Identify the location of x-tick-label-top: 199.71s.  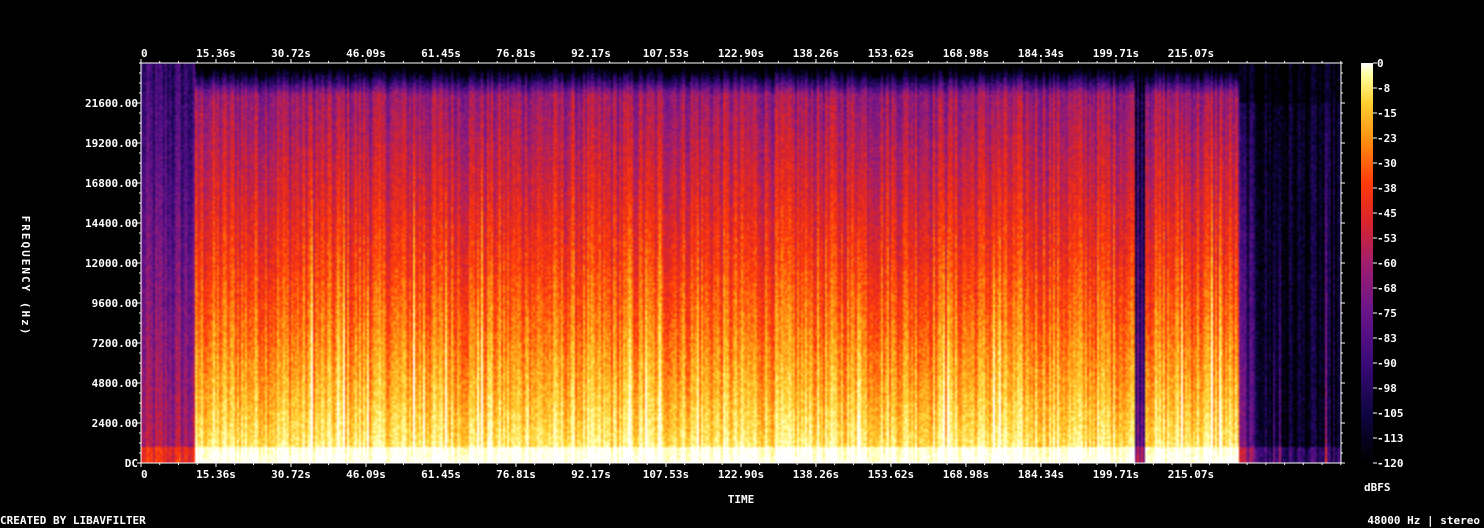
(1116, 53).